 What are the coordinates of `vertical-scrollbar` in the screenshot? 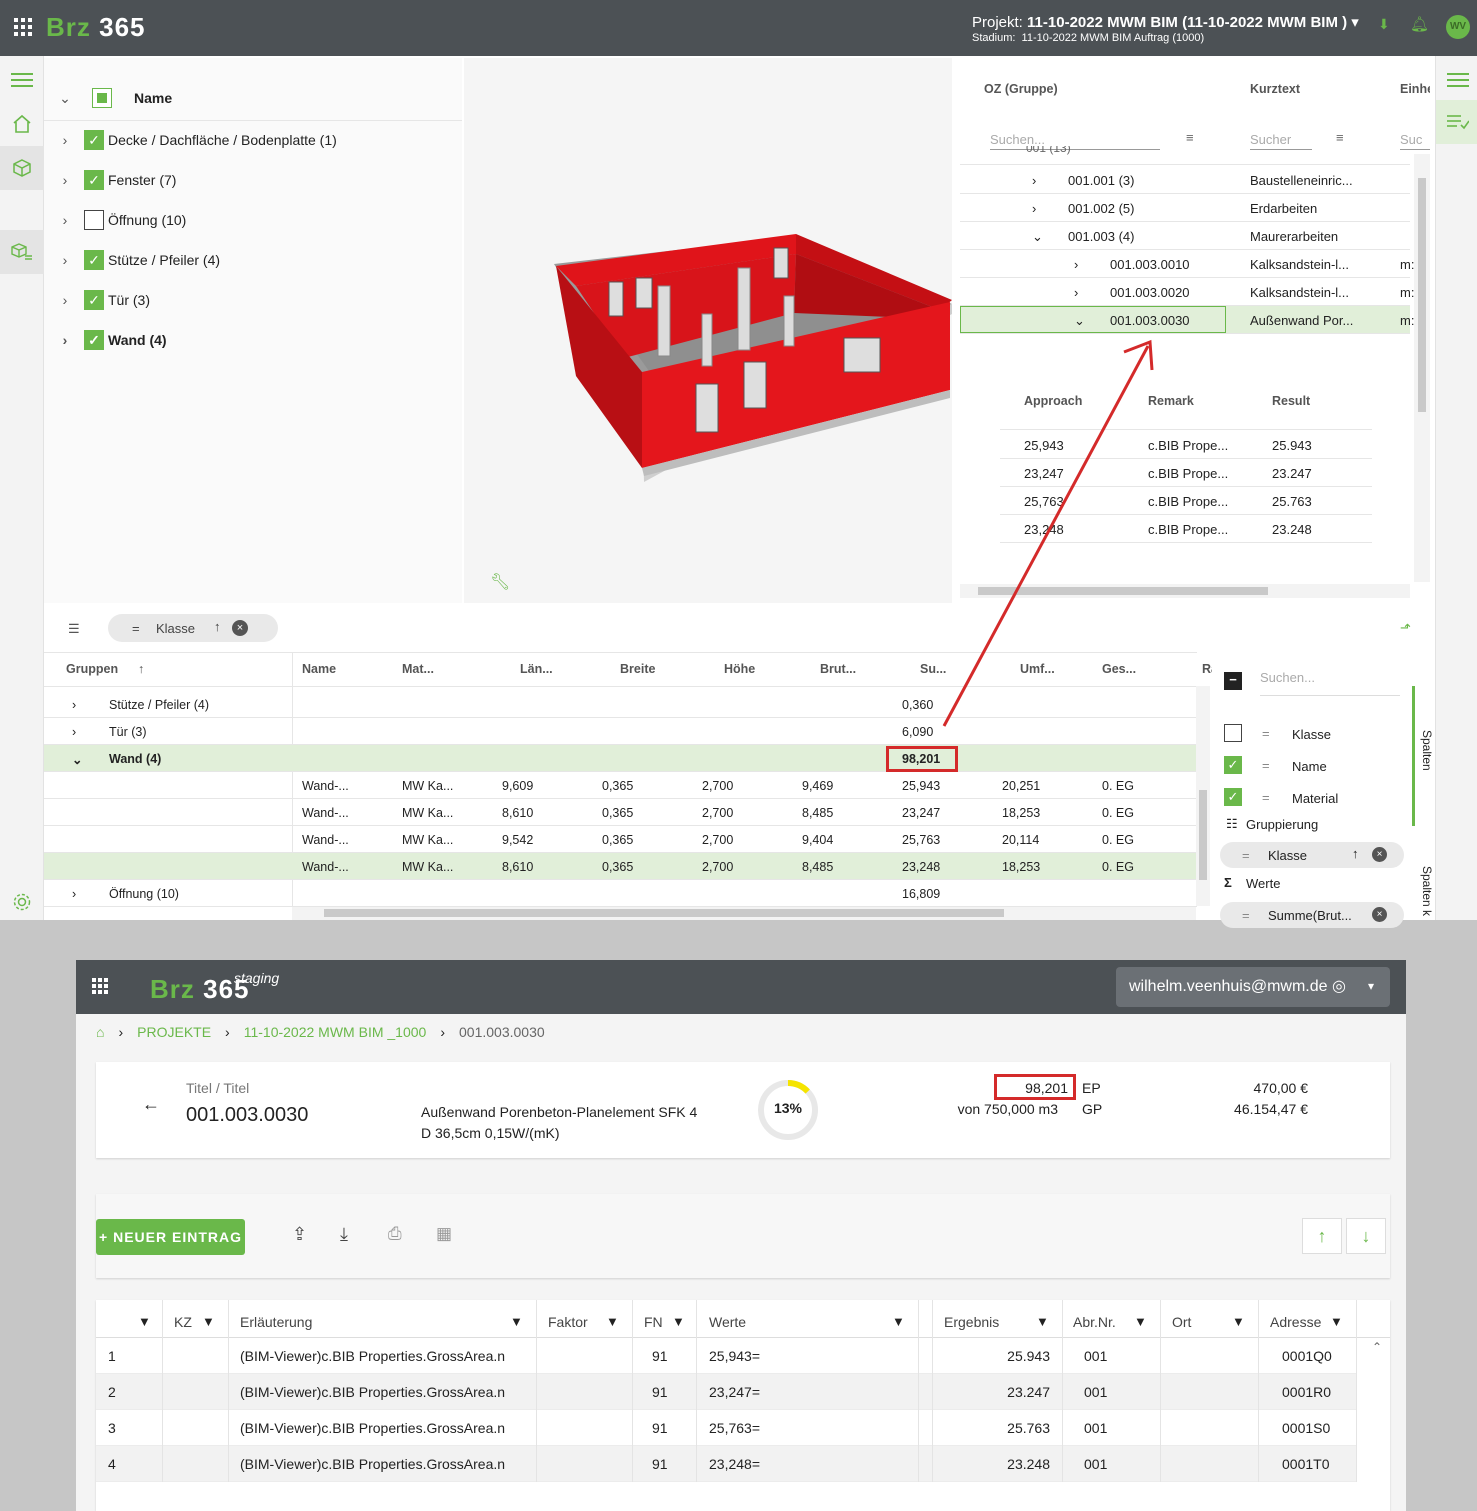 It's located at (1422, 368).